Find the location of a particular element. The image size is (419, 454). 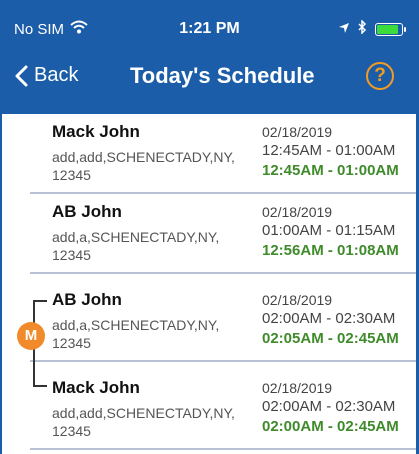

merge-badge-icon: M is located at coordinates (31, 336).